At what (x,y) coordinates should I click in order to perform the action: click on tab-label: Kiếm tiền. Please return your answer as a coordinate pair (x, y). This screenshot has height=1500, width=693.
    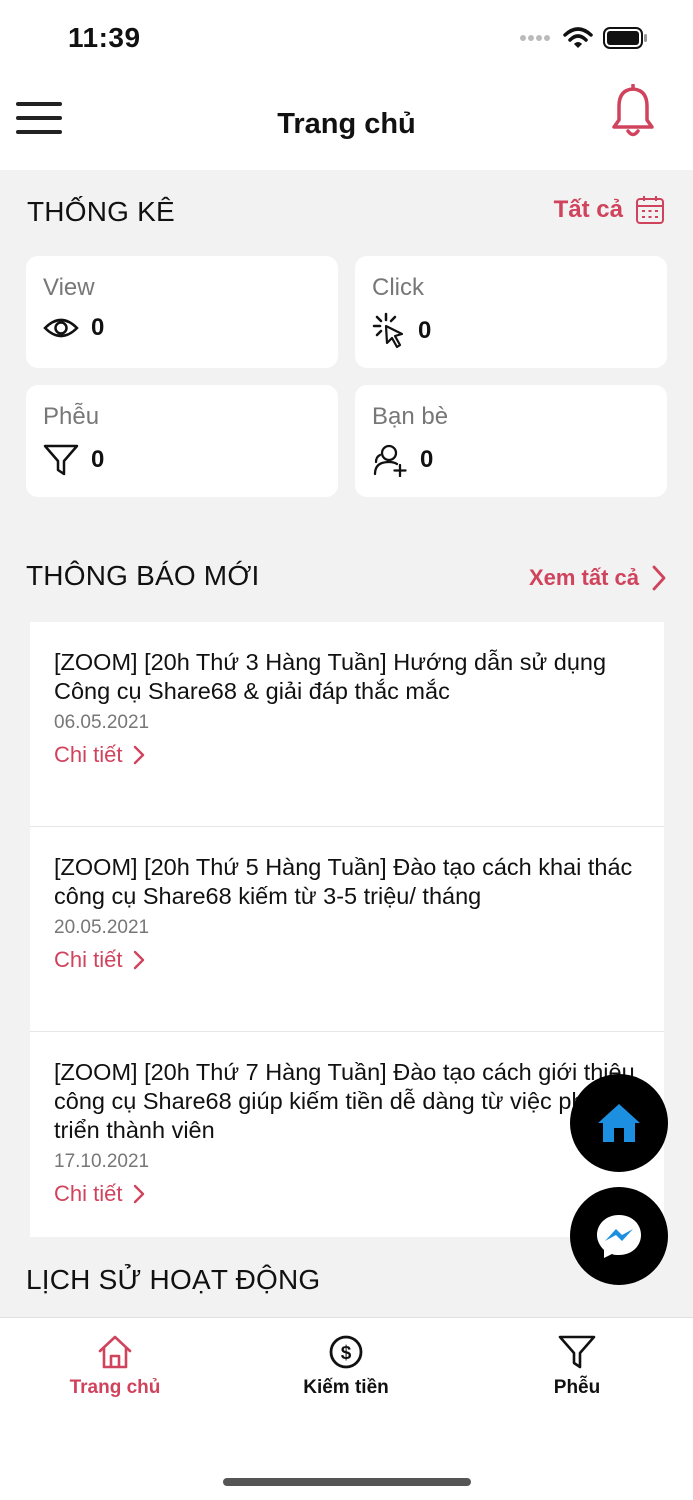
    Looking at the image, I should click on (346, 1387).